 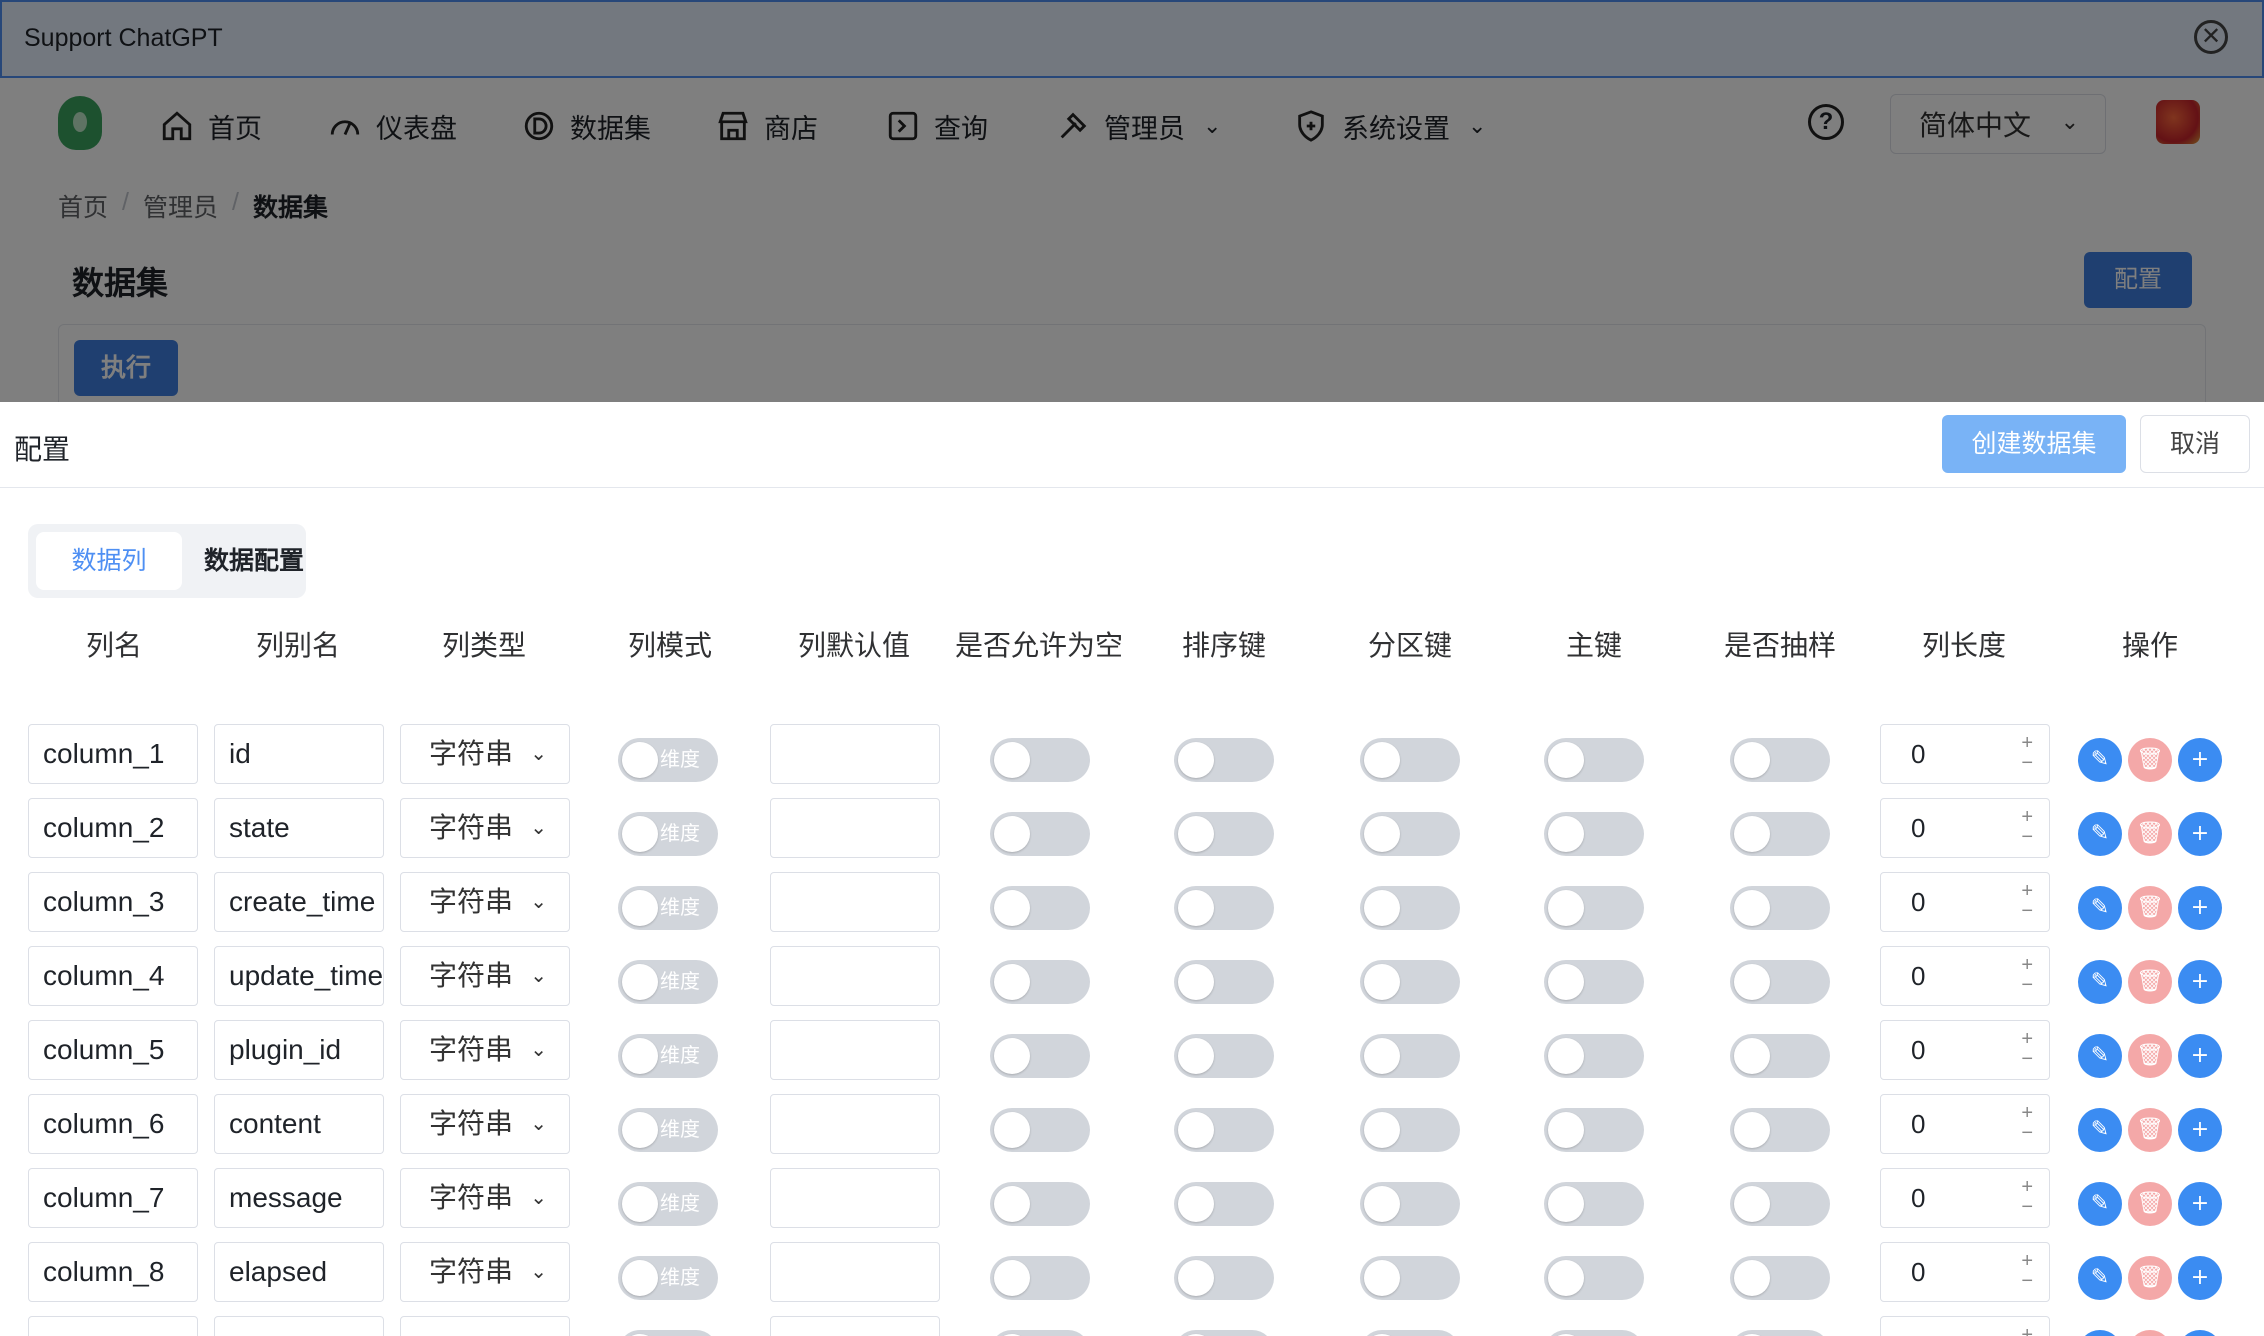 I want to click on column-name-input: column_5, so click(x=113, y=1050).